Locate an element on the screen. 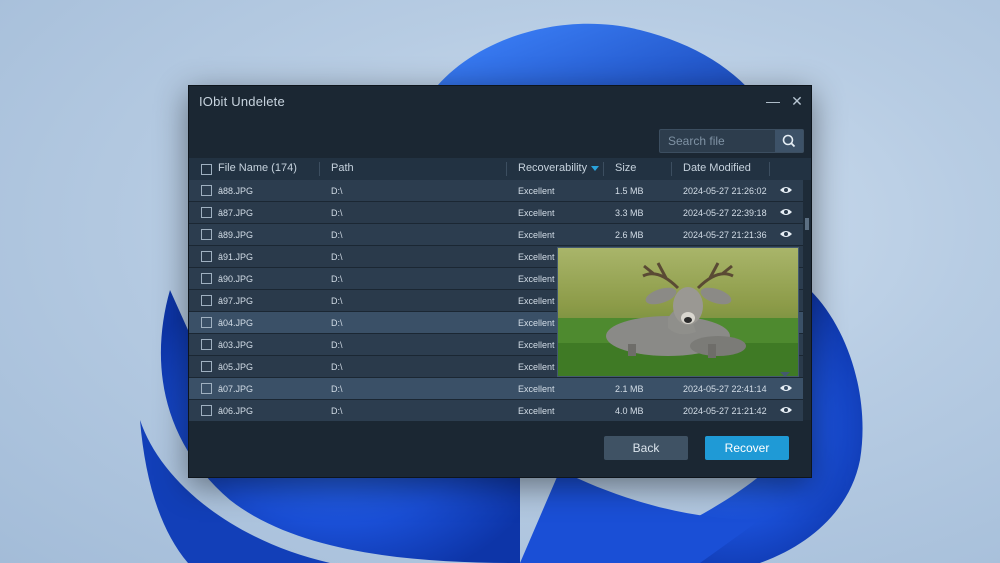 The height and width of the screenshot is (563, 1000). file-size: 2.1 MB is located at coordinates (629, 389).